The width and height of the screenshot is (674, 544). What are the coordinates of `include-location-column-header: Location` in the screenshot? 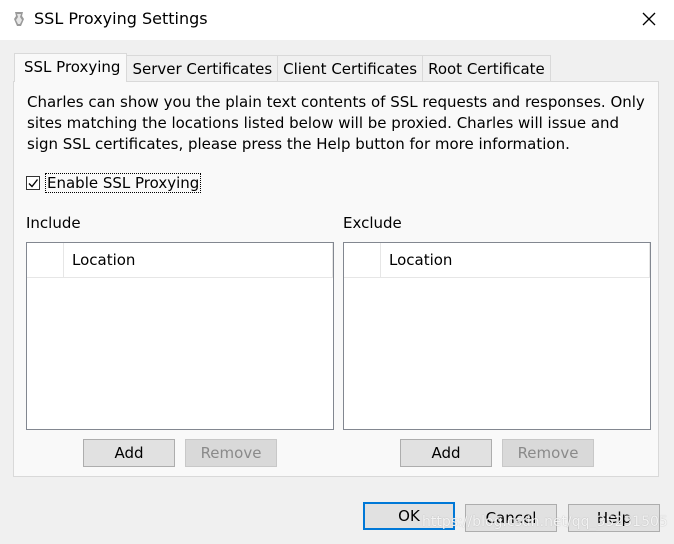 It's located at (198, 260).